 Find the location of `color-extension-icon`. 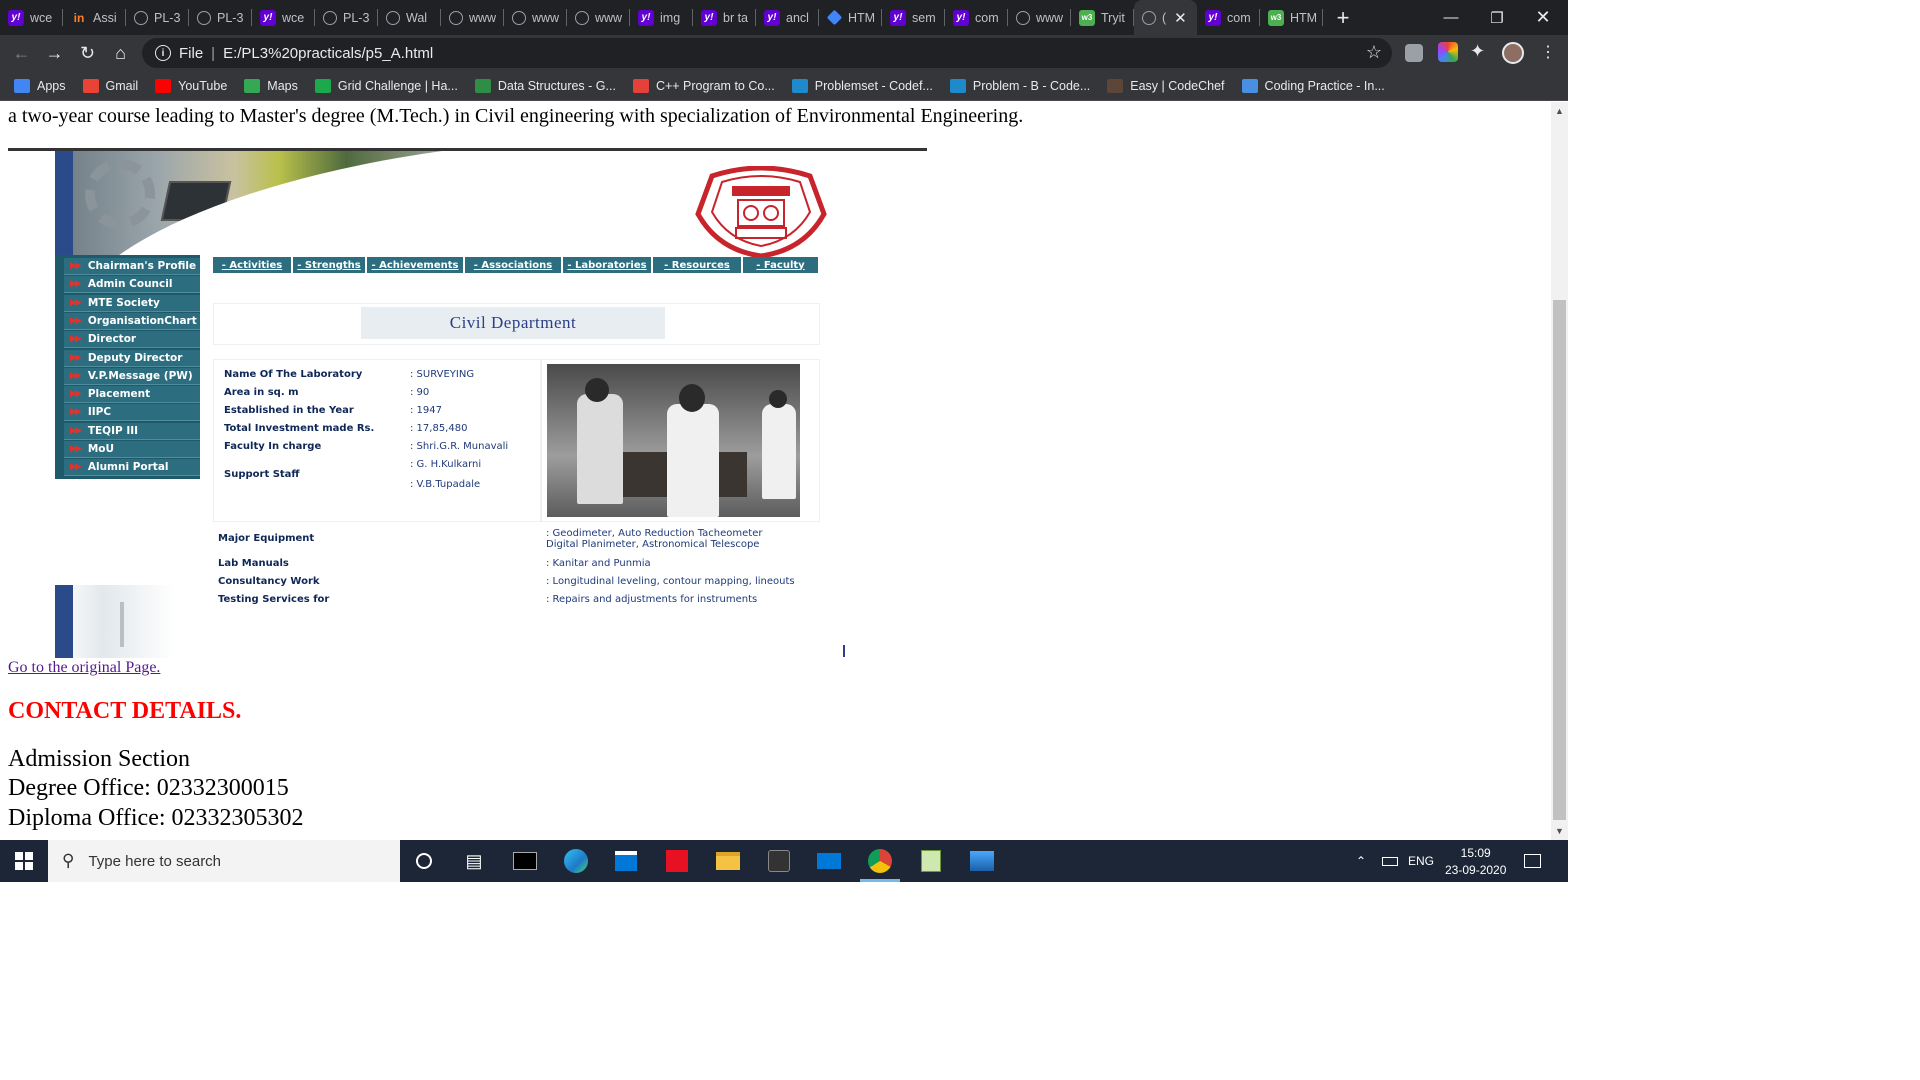

color-extension-icon is located at coordinates (1448, 52).